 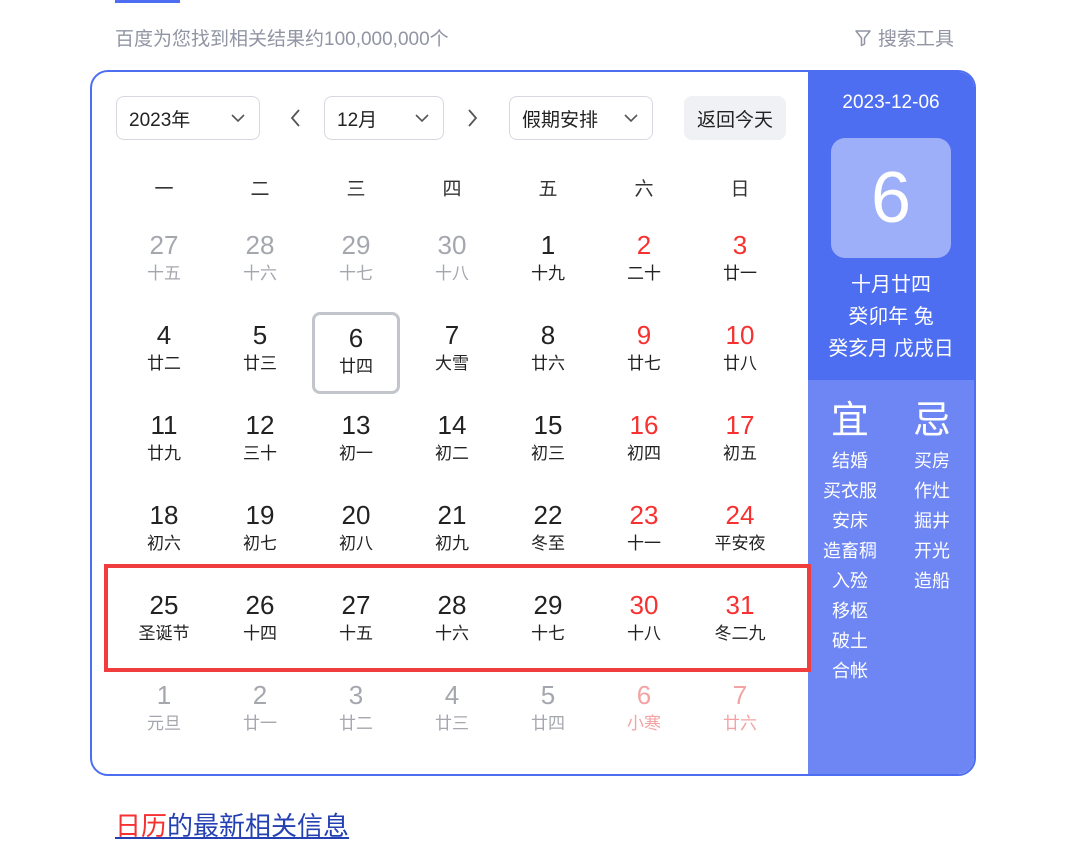 What do you see at coordinates (260, 515) in the screenshot?
I see `day-number: 19` at bounding box center [260, 515].